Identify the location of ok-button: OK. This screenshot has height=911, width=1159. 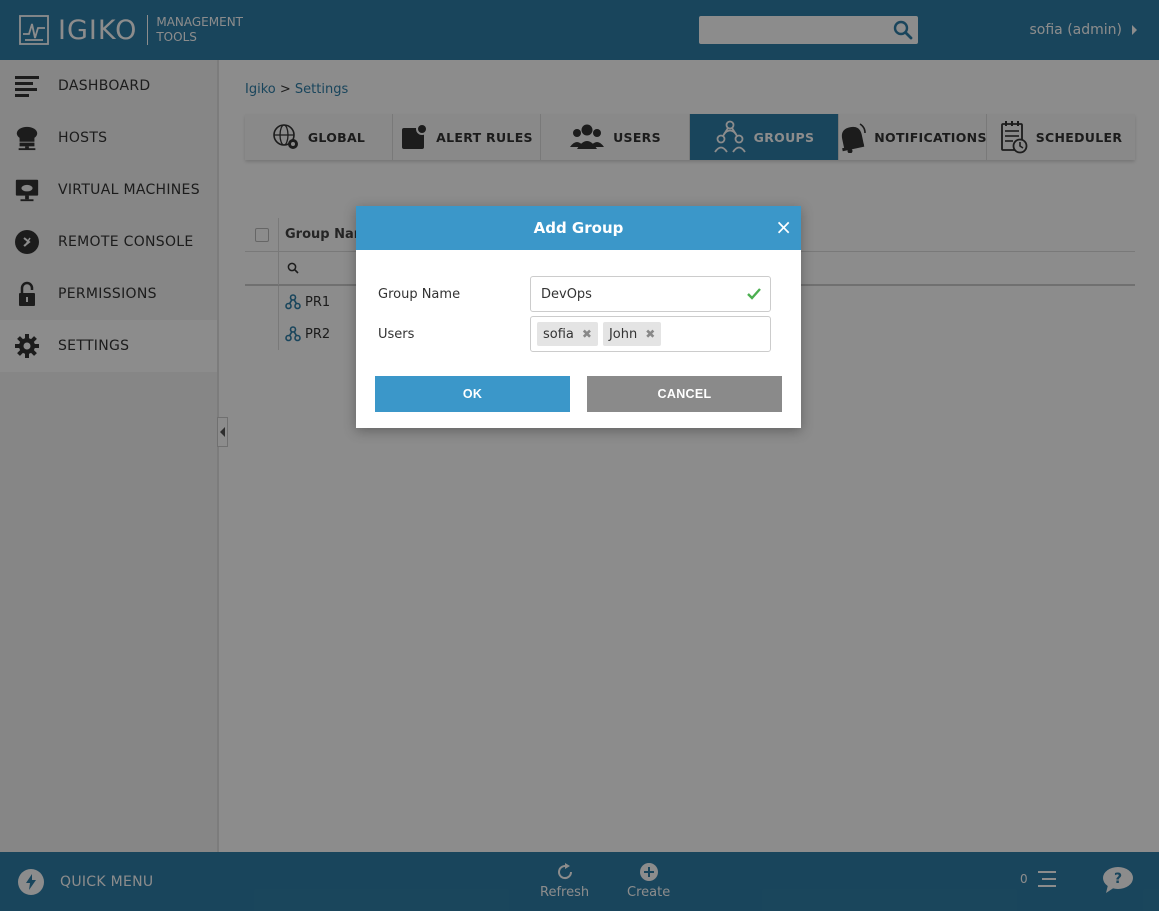
(472, 394).